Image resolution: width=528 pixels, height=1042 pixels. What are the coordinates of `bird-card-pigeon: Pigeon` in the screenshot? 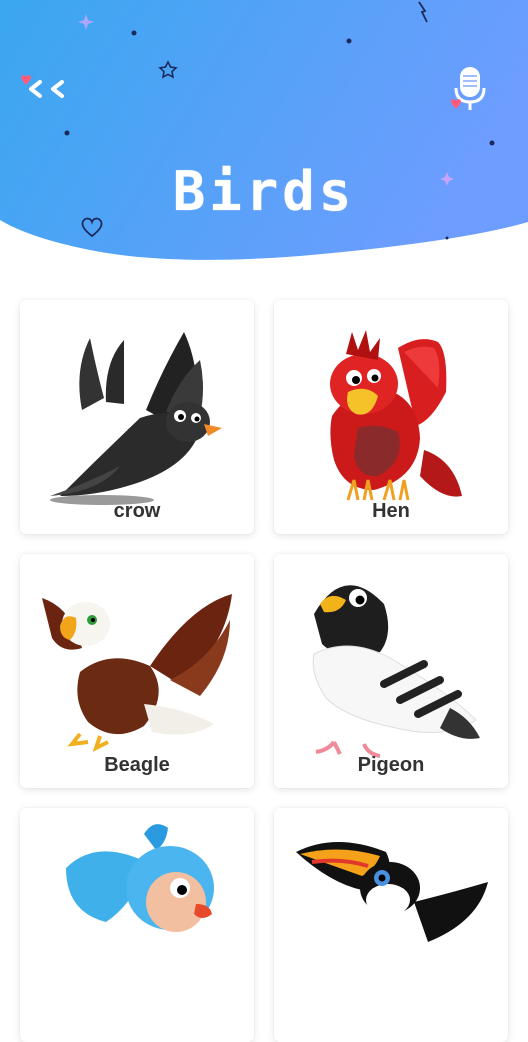 It's located at (391, 671).